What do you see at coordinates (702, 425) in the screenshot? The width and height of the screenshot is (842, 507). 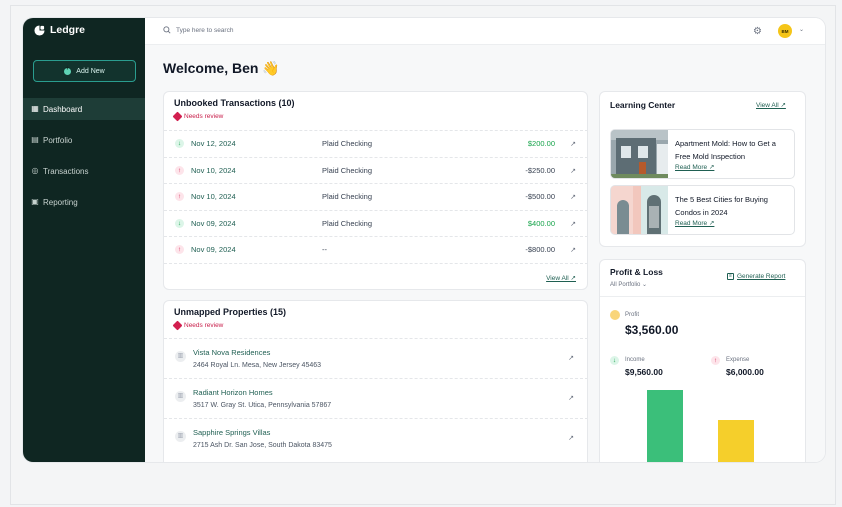 I see `pnl-bar-chart` at bounding box center [702, 425].